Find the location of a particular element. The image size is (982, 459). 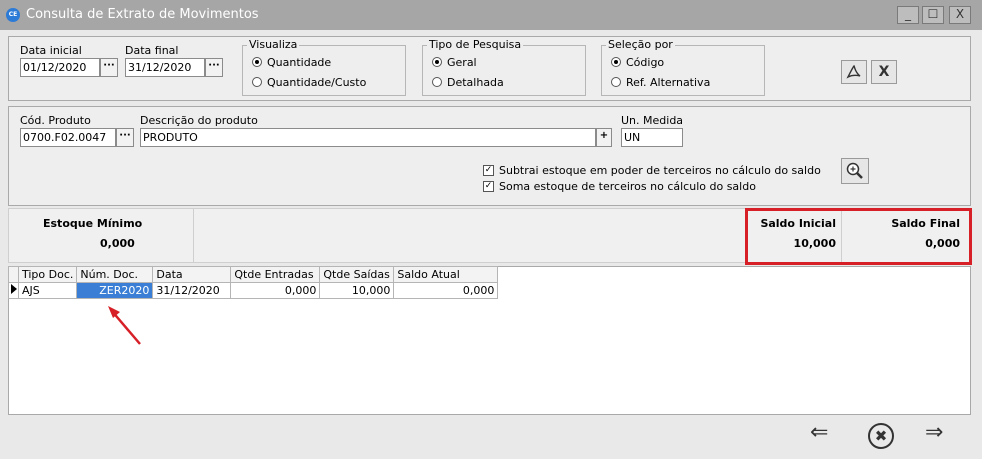

descricao-label: Descrição do produto is located at coordinates (199, 120).